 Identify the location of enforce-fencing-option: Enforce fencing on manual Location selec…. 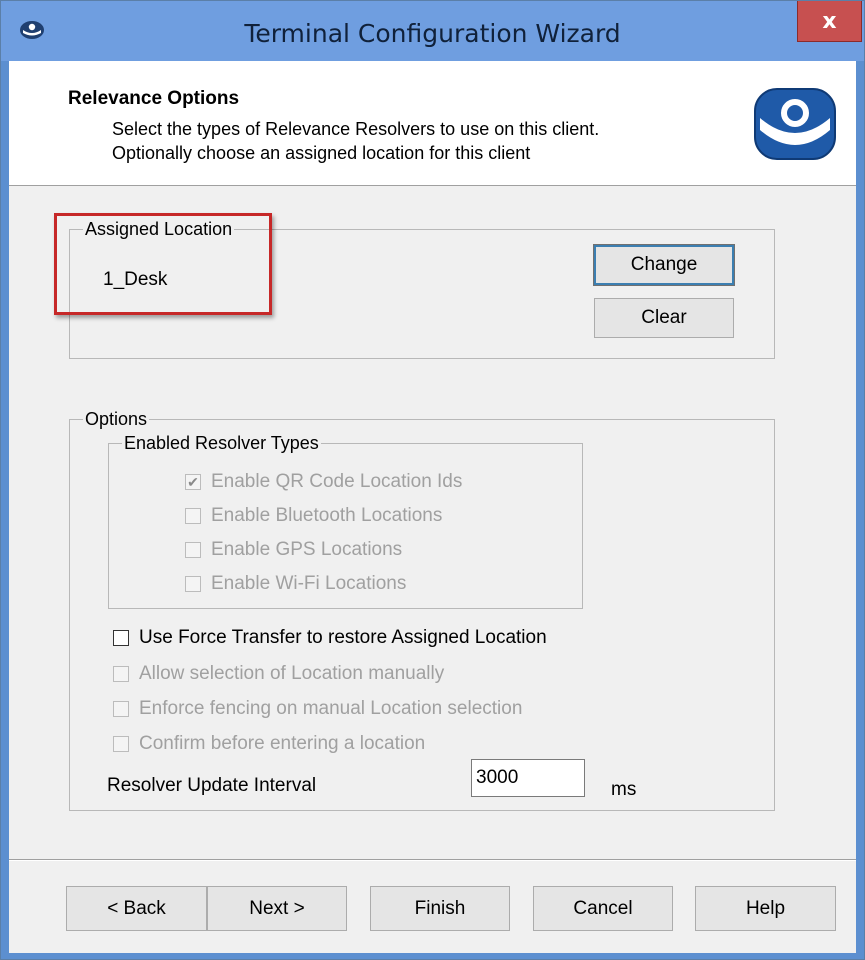
(317, 709).